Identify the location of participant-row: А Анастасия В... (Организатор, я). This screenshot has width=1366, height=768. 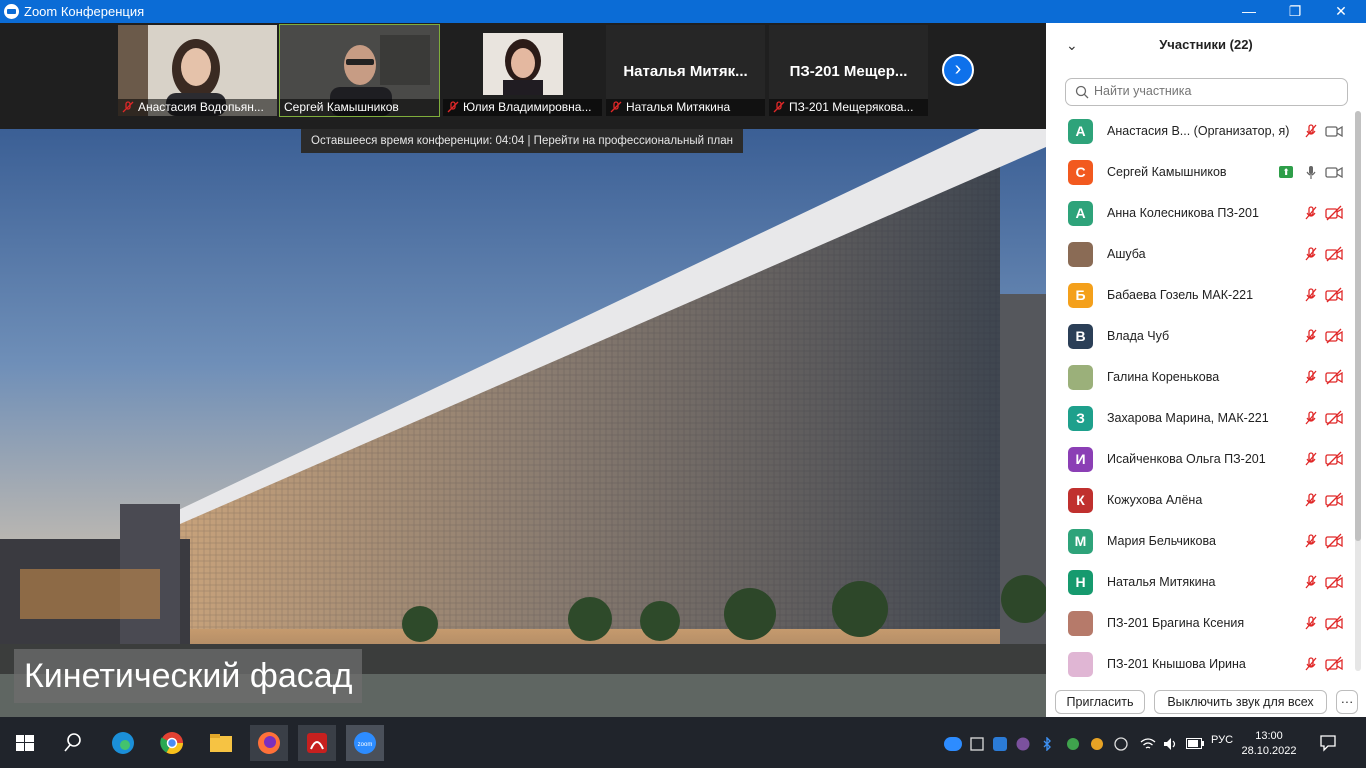
(1199, 131).